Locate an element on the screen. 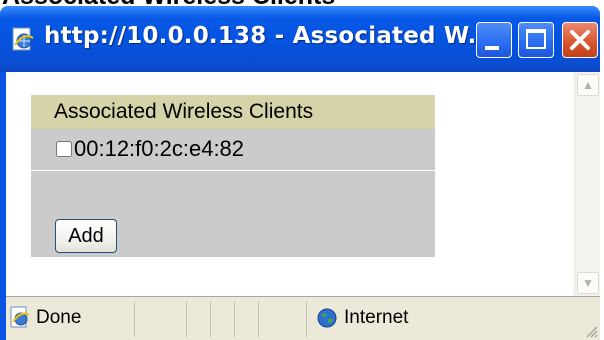 The width and height of the screenshot is (604, 340). client-mac-address: 00:12:f0:2c:e4:82 is located at coordinates (159, 148).